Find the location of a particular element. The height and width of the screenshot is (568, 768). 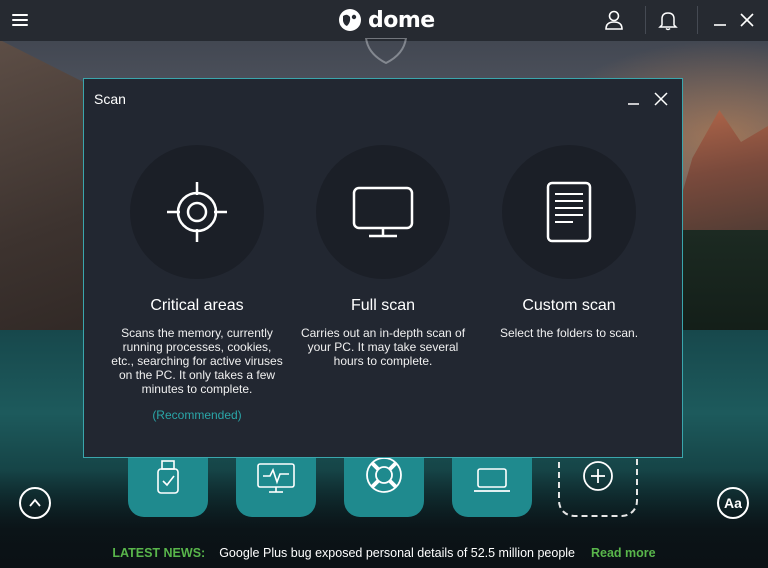

app-logo: dome is located at coordinates (386, 20).